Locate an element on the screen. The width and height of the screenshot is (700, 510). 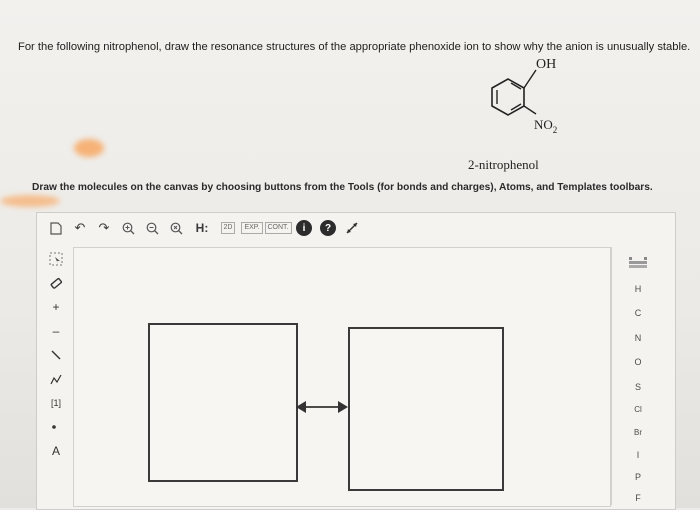
no2-bond is located at coordinates (530, 110).